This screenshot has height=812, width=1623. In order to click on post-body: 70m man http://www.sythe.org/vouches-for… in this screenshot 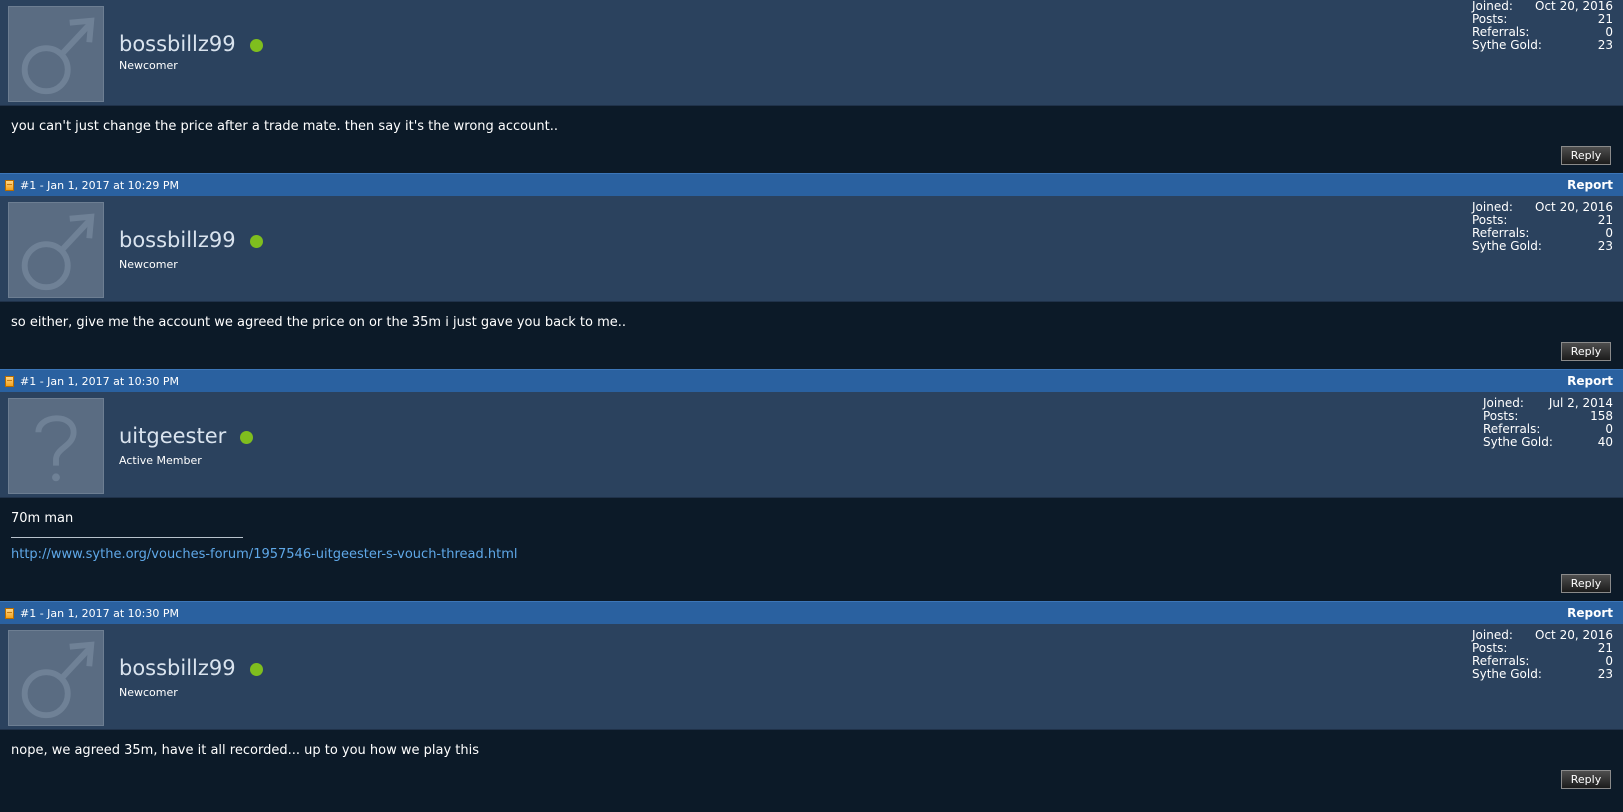, I will do `click(811, 549)`.